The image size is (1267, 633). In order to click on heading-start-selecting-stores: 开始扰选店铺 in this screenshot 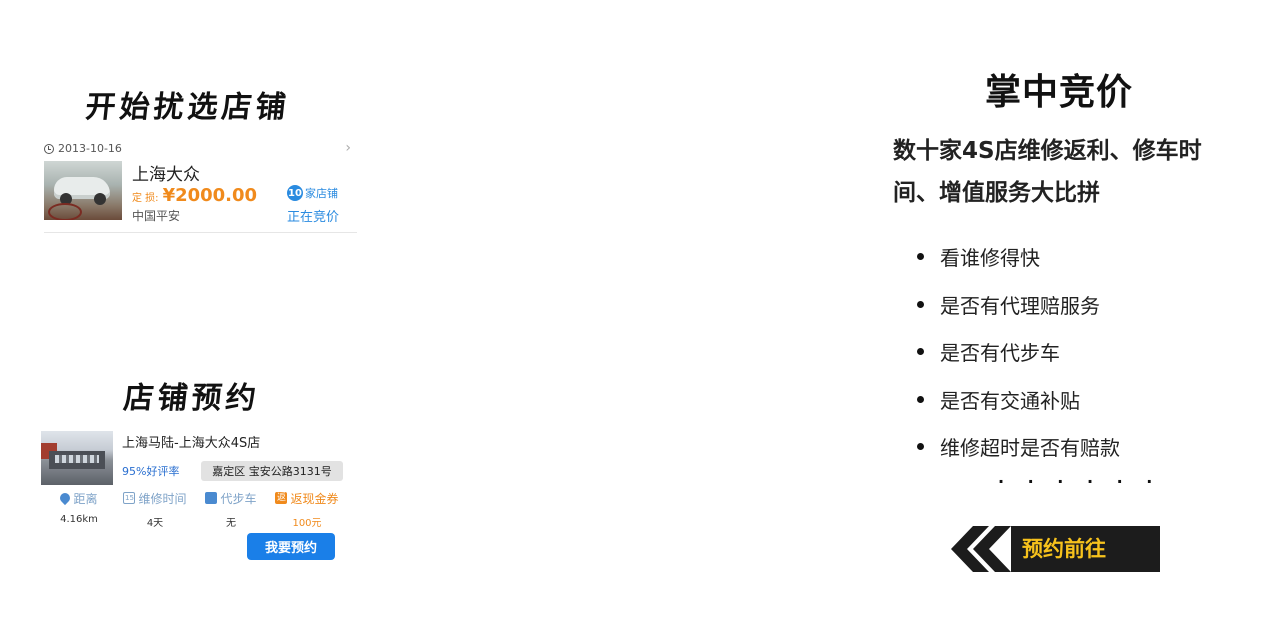, I will do `click(187, 107)`.